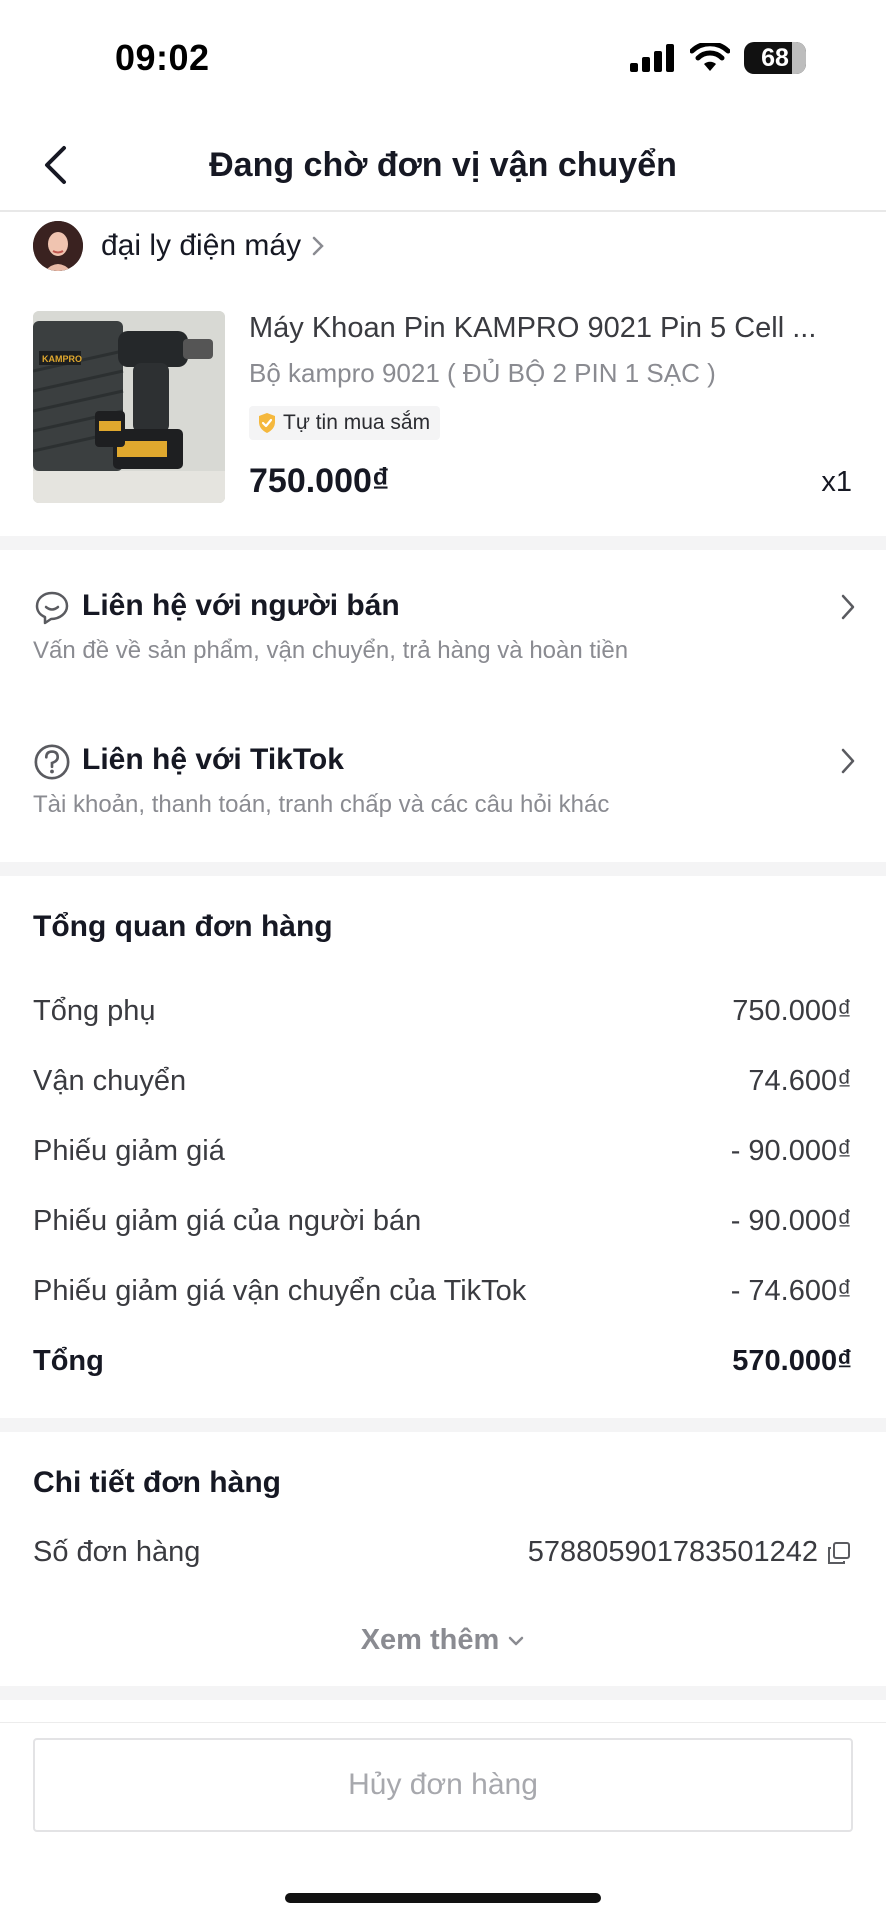  I want to click on seller-name: đại ly điện máy, so click(201, 245).